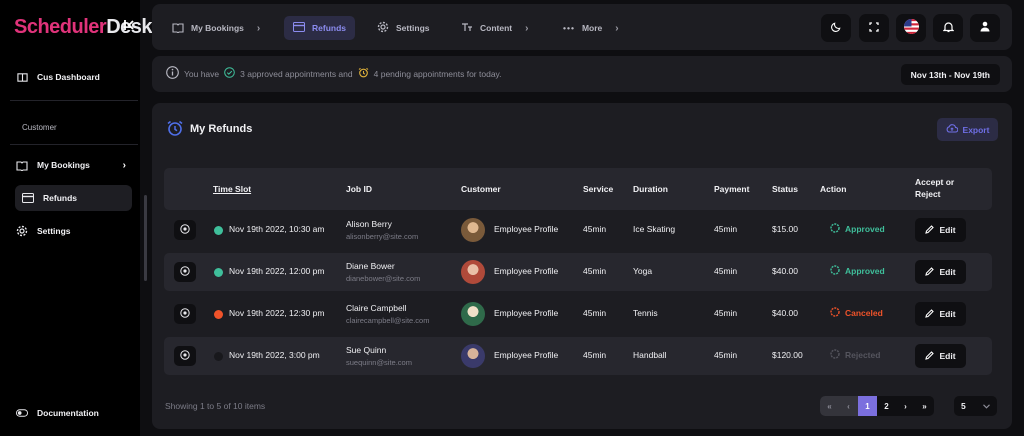  I want to click on action-status-label: Approved, so click(865, 271).